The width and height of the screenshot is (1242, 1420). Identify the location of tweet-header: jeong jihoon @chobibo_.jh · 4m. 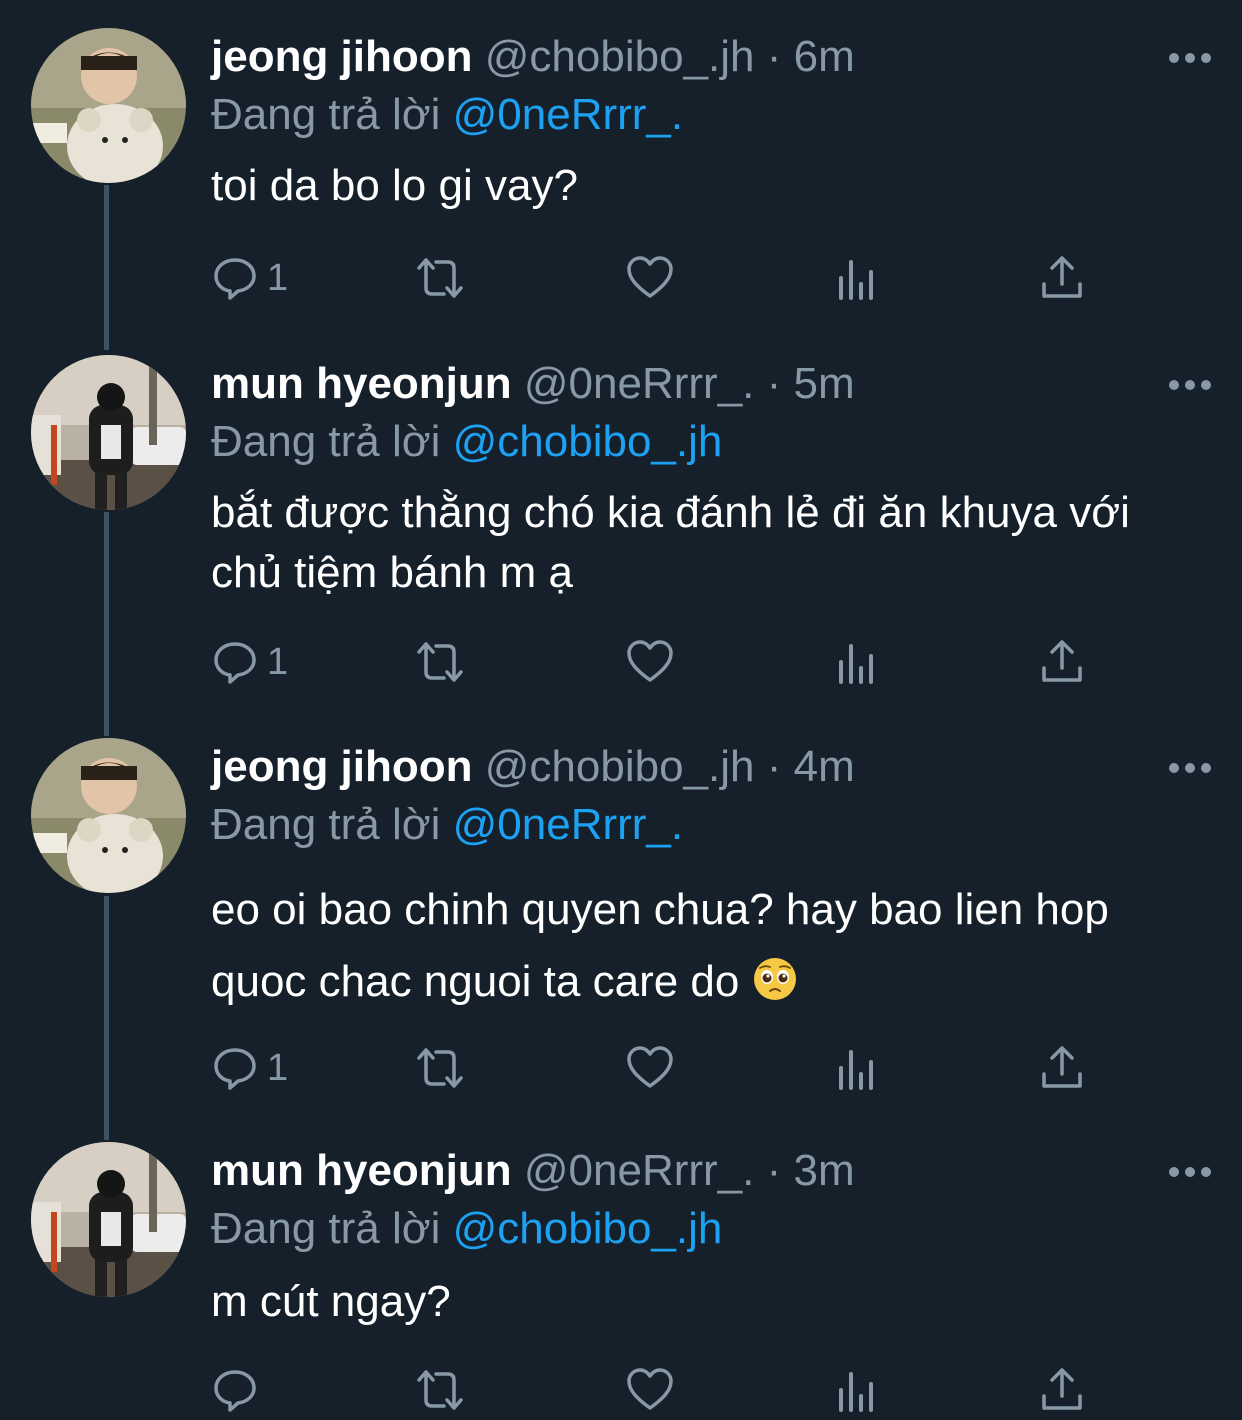
(706, 767).